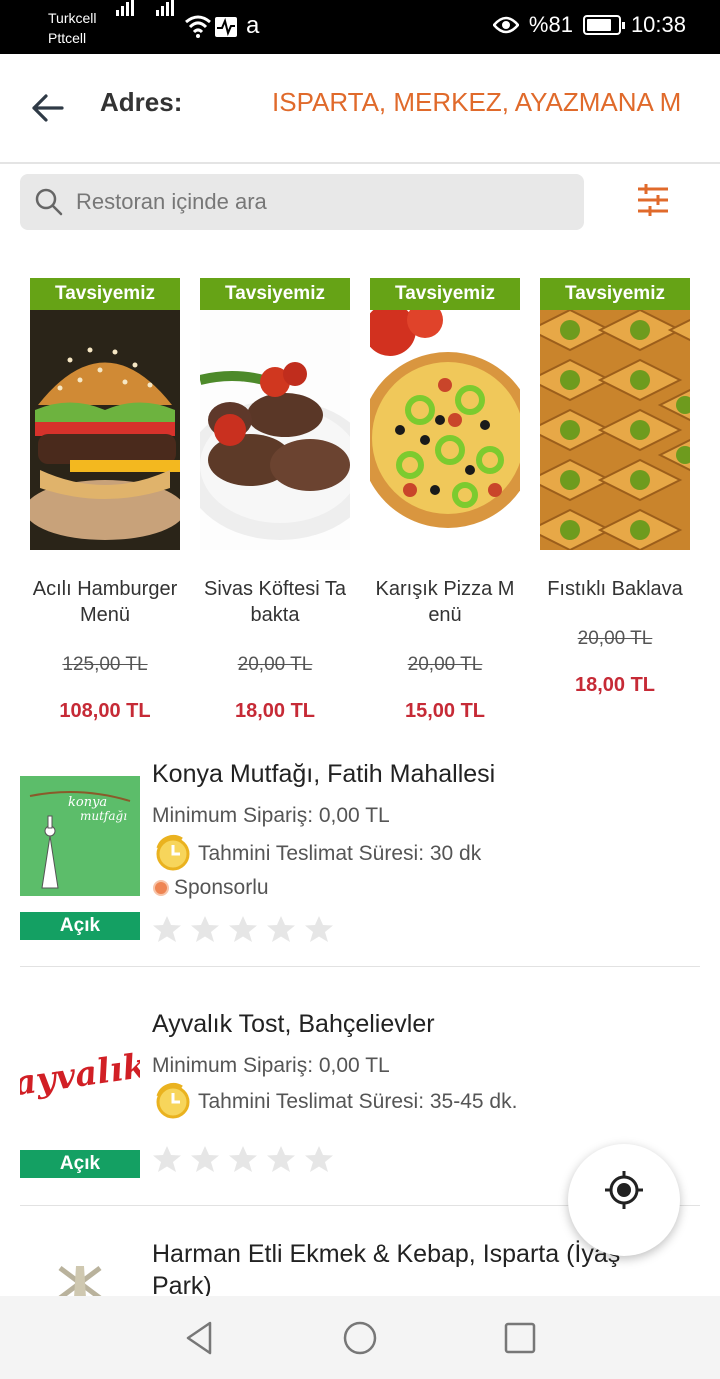  I want to click on old-price: 125,00 TL, so click(105, 664).